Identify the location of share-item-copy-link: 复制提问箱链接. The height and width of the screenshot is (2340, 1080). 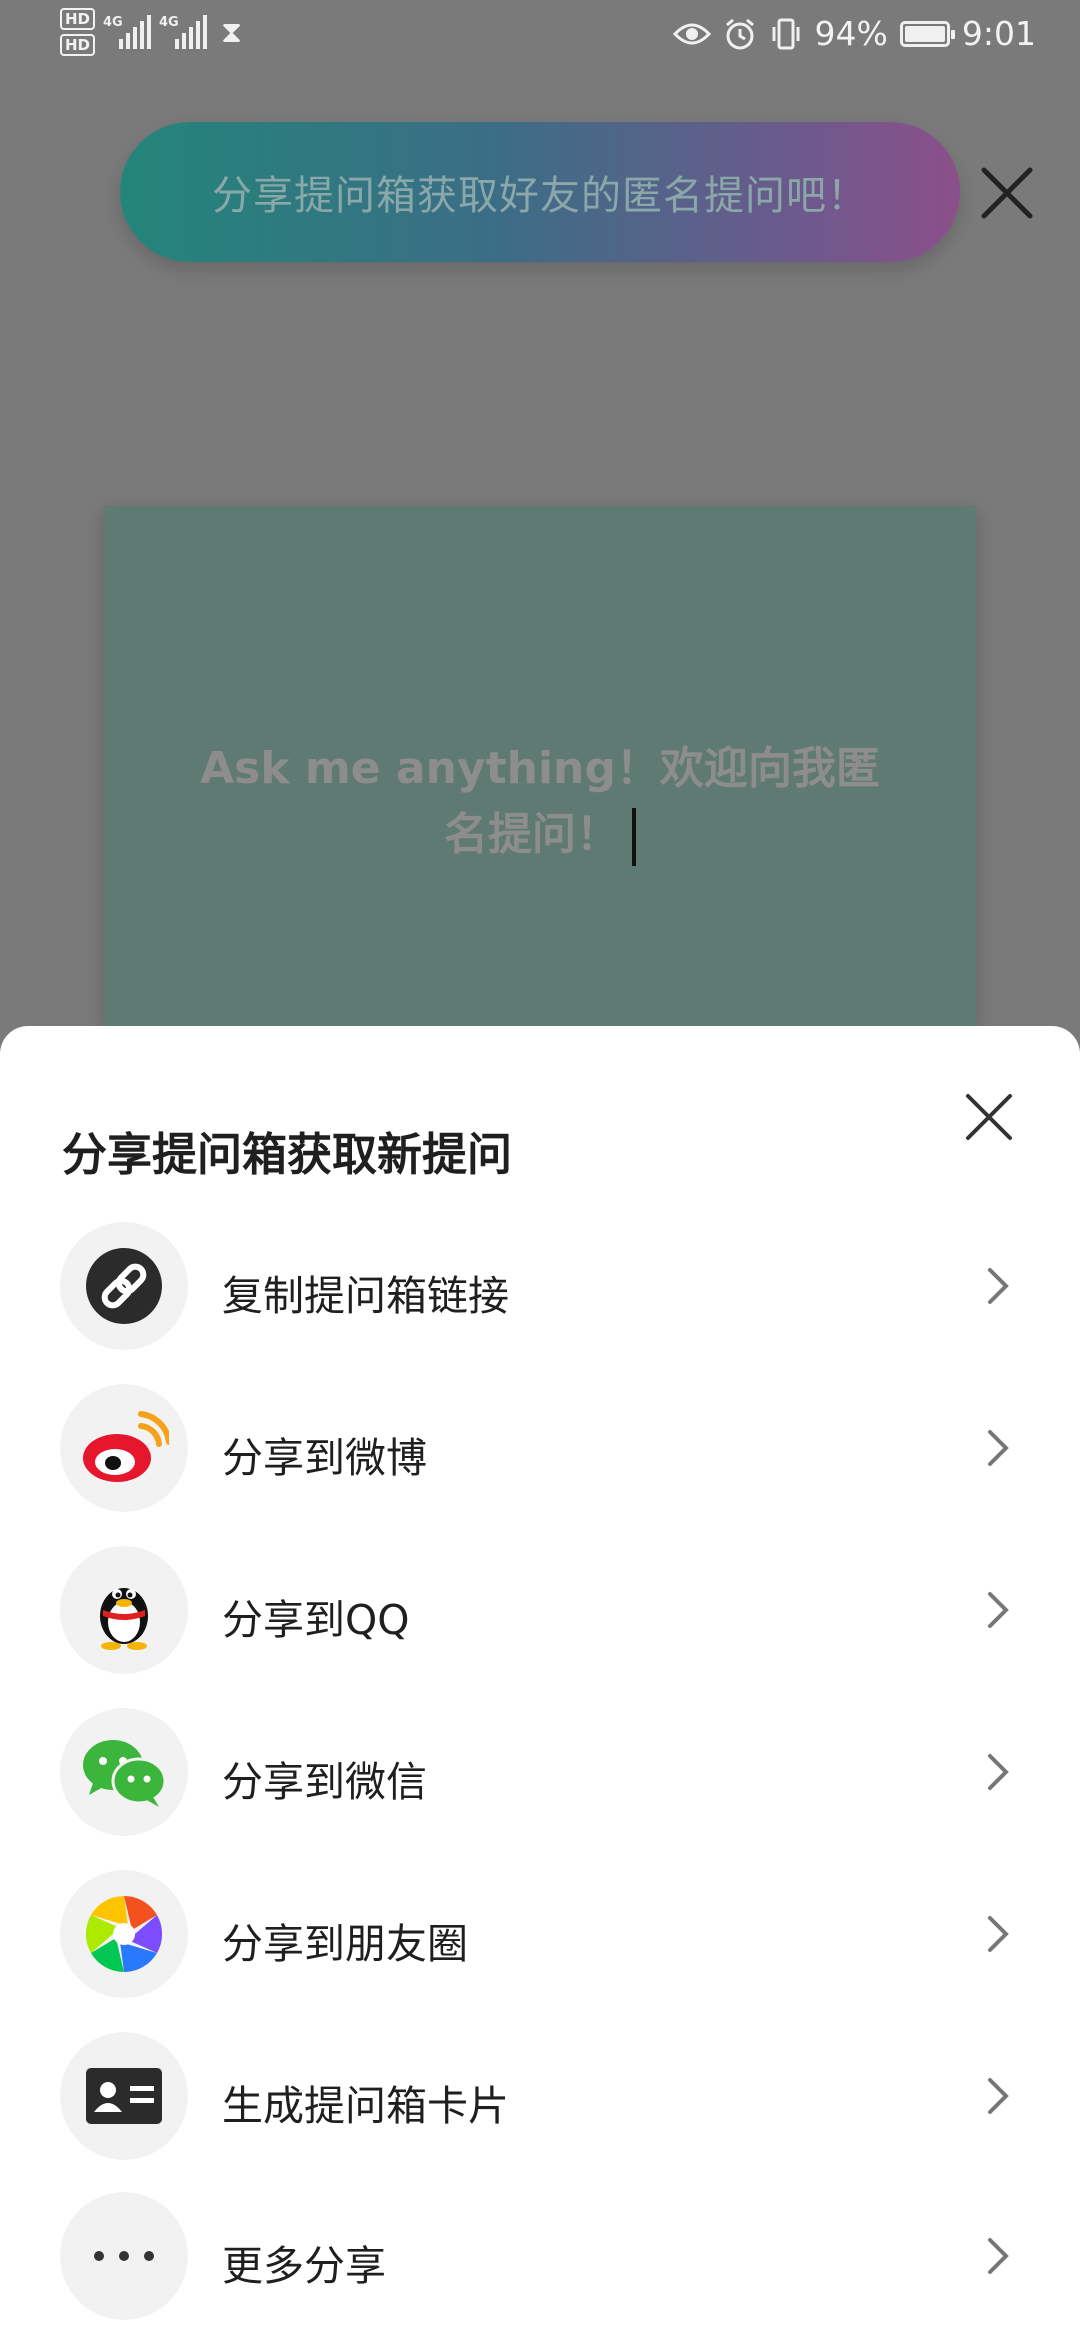
(540, 1287).